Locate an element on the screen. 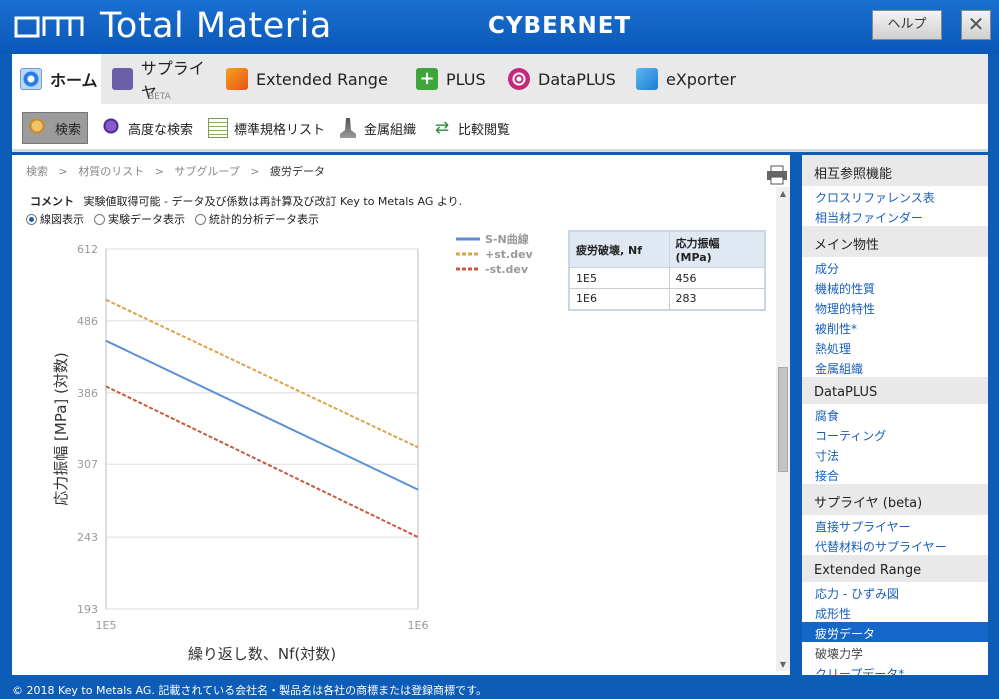 Image resolution: width=999 pixels, height=699 pixels. tab-home: ホーム is located at coordinates (56, 79).